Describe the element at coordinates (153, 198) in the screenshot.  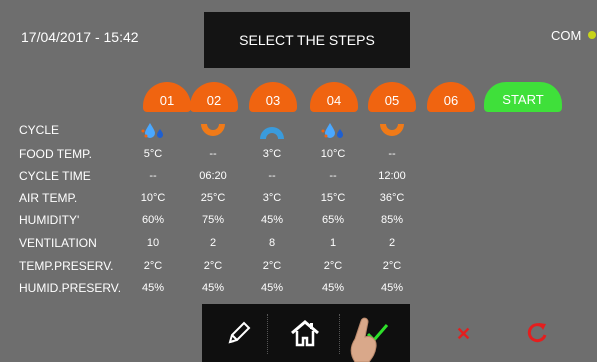
I see `air-temp-step-01: 10°C` at that location.